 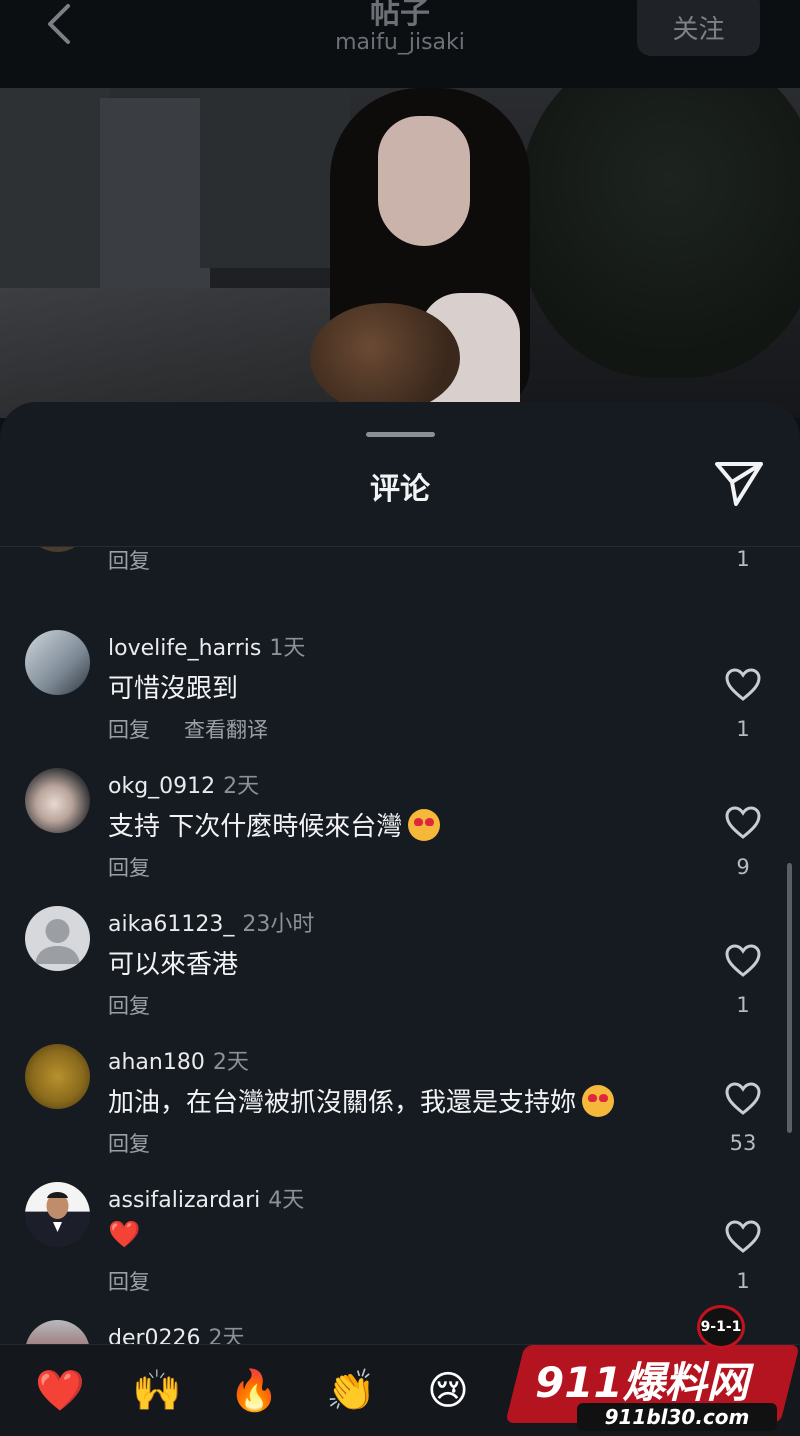 What do you see at coordinates (278, 924) in the screenshot?
I see `comment-time: 23小时` at bounding box center [278, 924].